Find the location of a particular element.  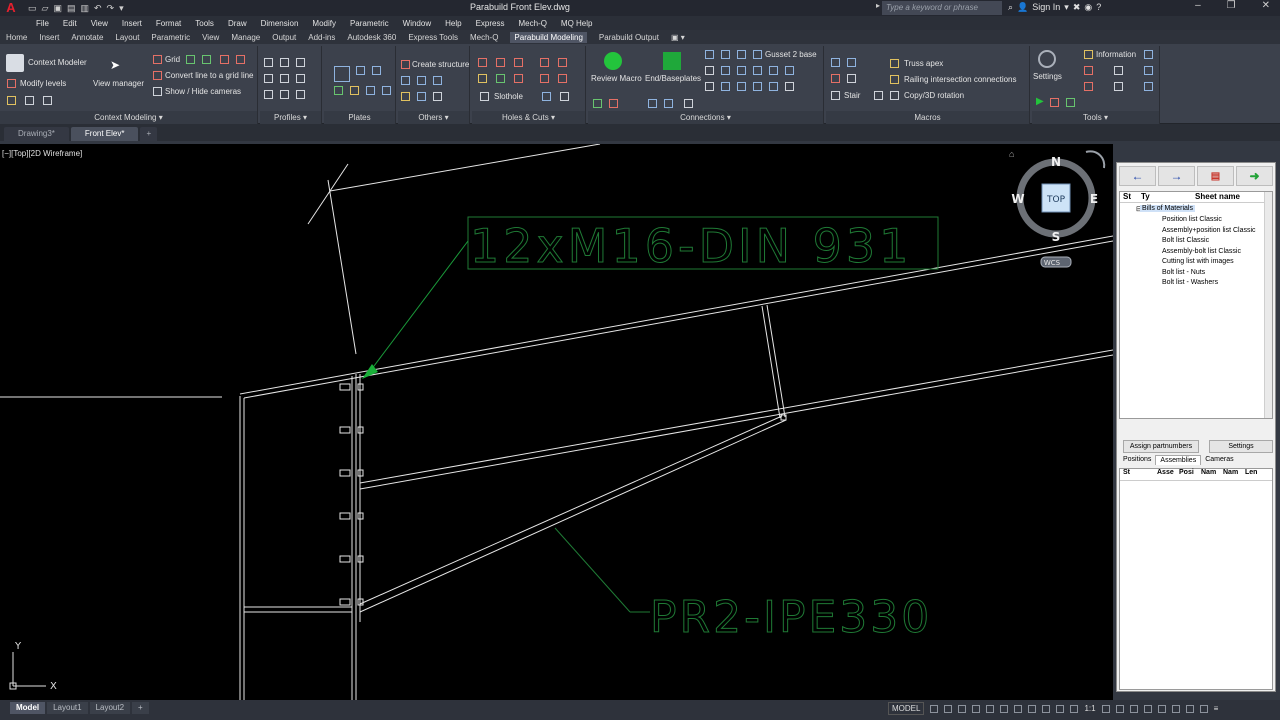

profile-twist-icon is located at coordinates (284, 94).